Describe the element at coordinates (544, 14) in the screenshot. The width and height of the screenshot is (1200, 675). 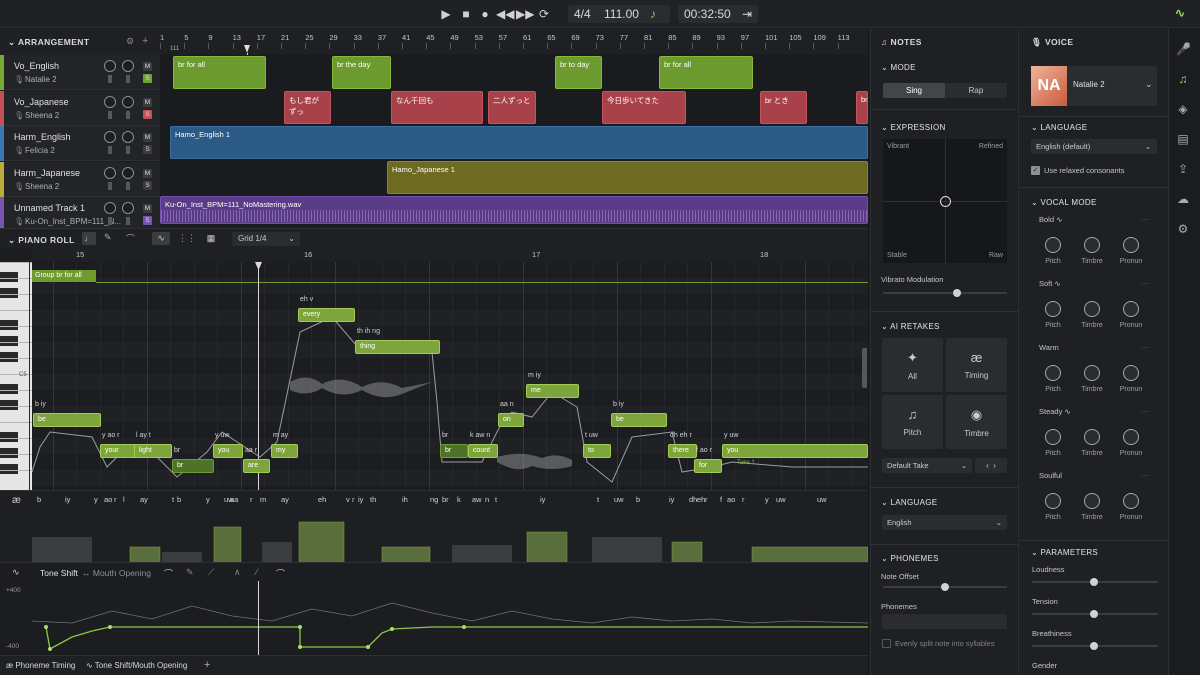
I see `loop-icon: ⟳` at that location.